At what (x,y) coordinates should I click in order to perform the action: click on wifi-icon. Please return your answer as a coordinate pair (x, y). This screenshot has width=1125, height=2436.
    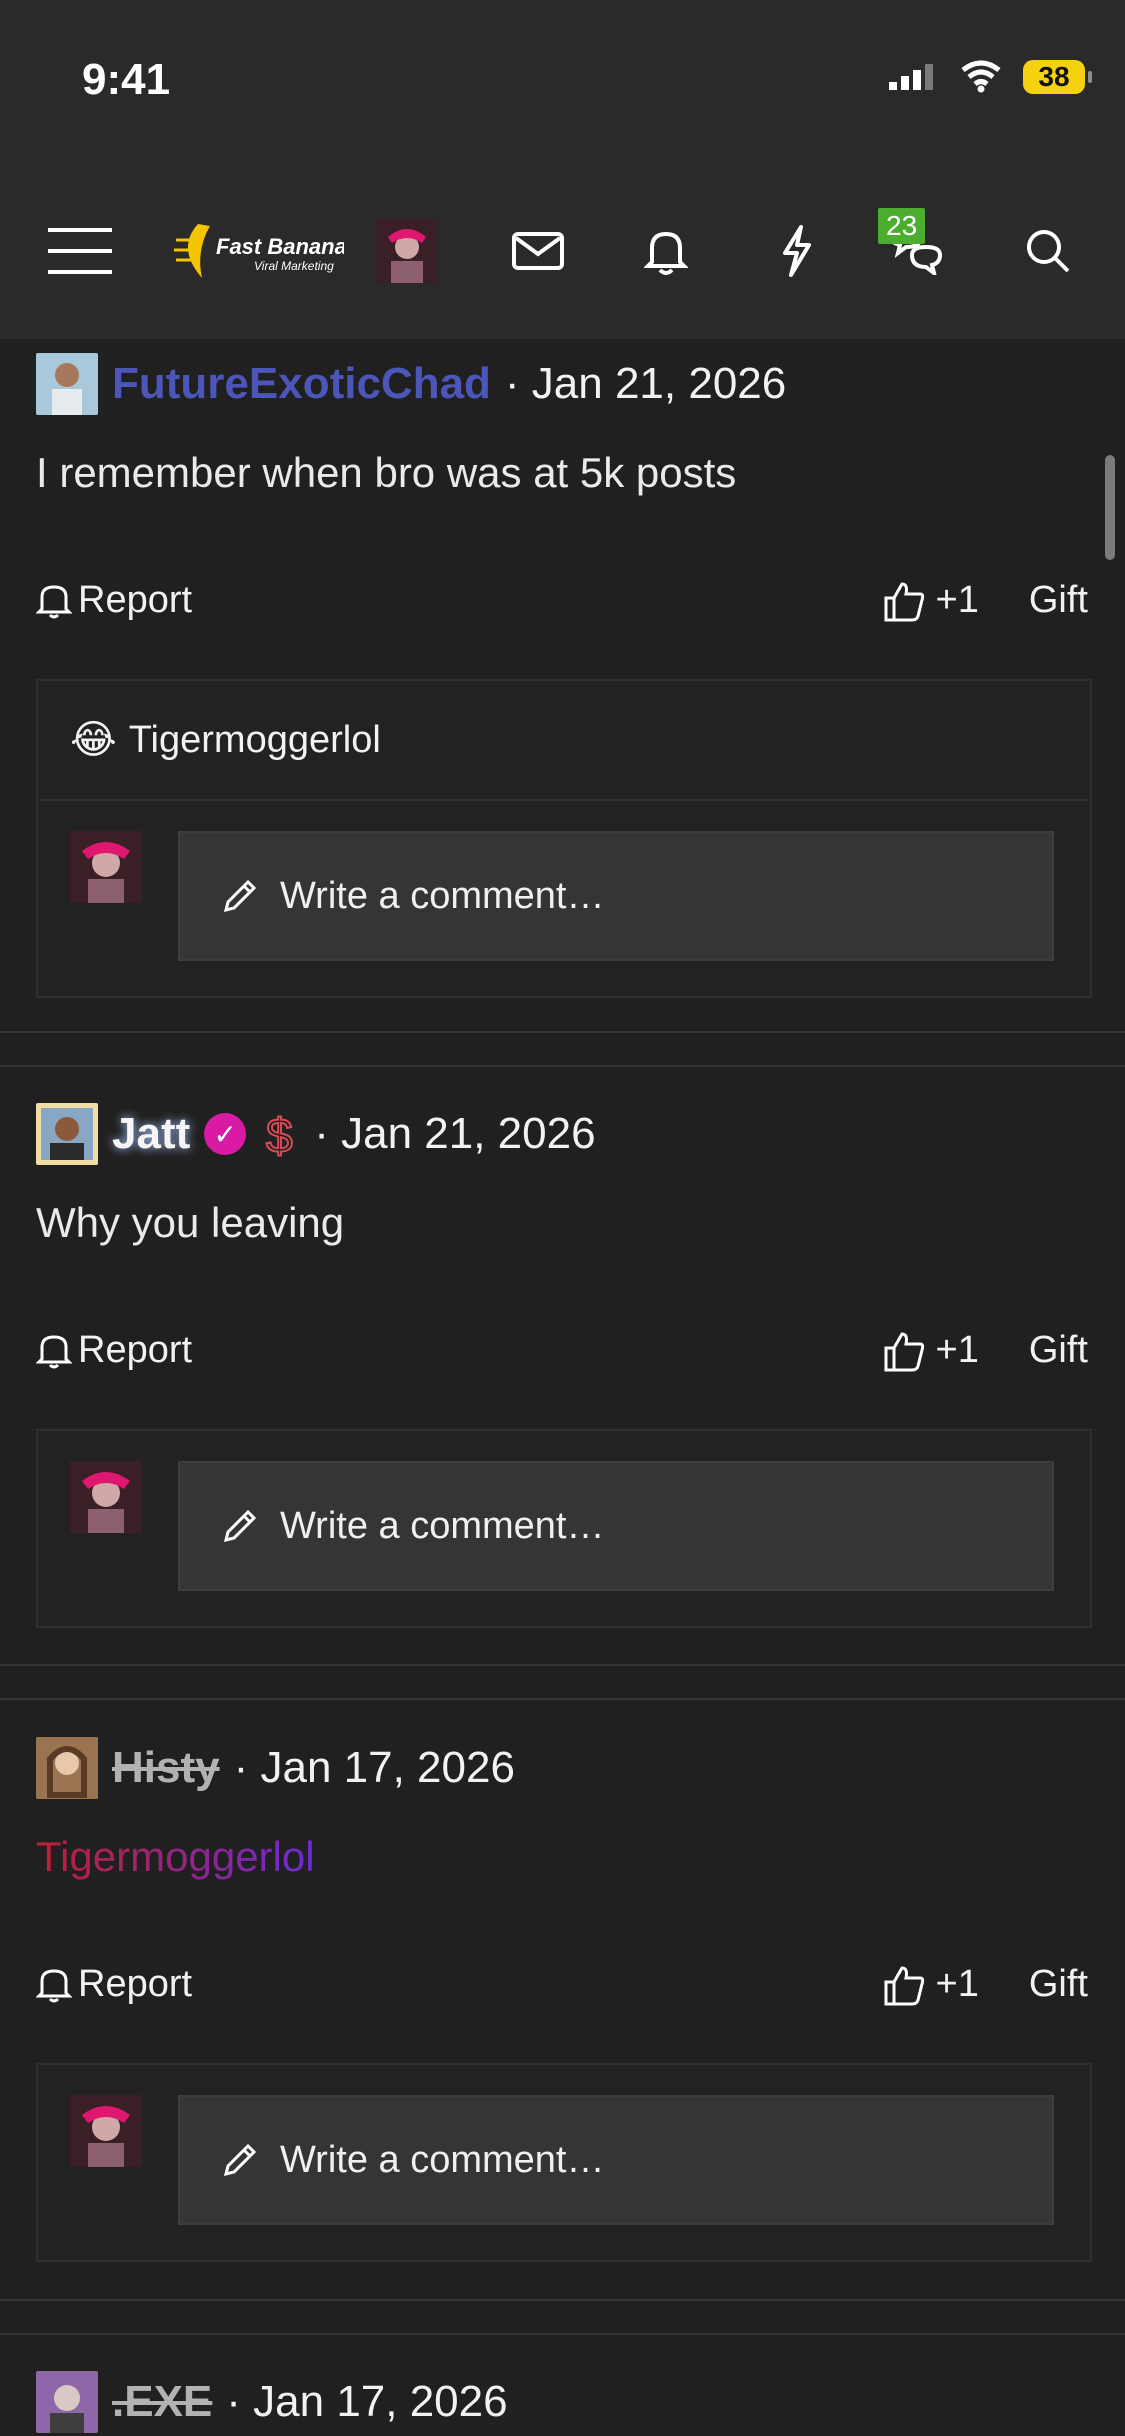
    Looking at the image, I should click on (981, 76).